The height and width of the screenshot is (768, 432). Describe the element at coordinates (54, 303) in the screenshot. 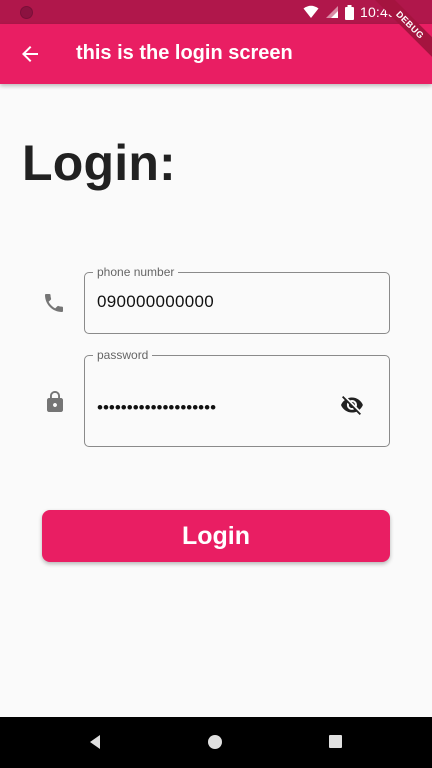

I see `phone-icon` at that location.